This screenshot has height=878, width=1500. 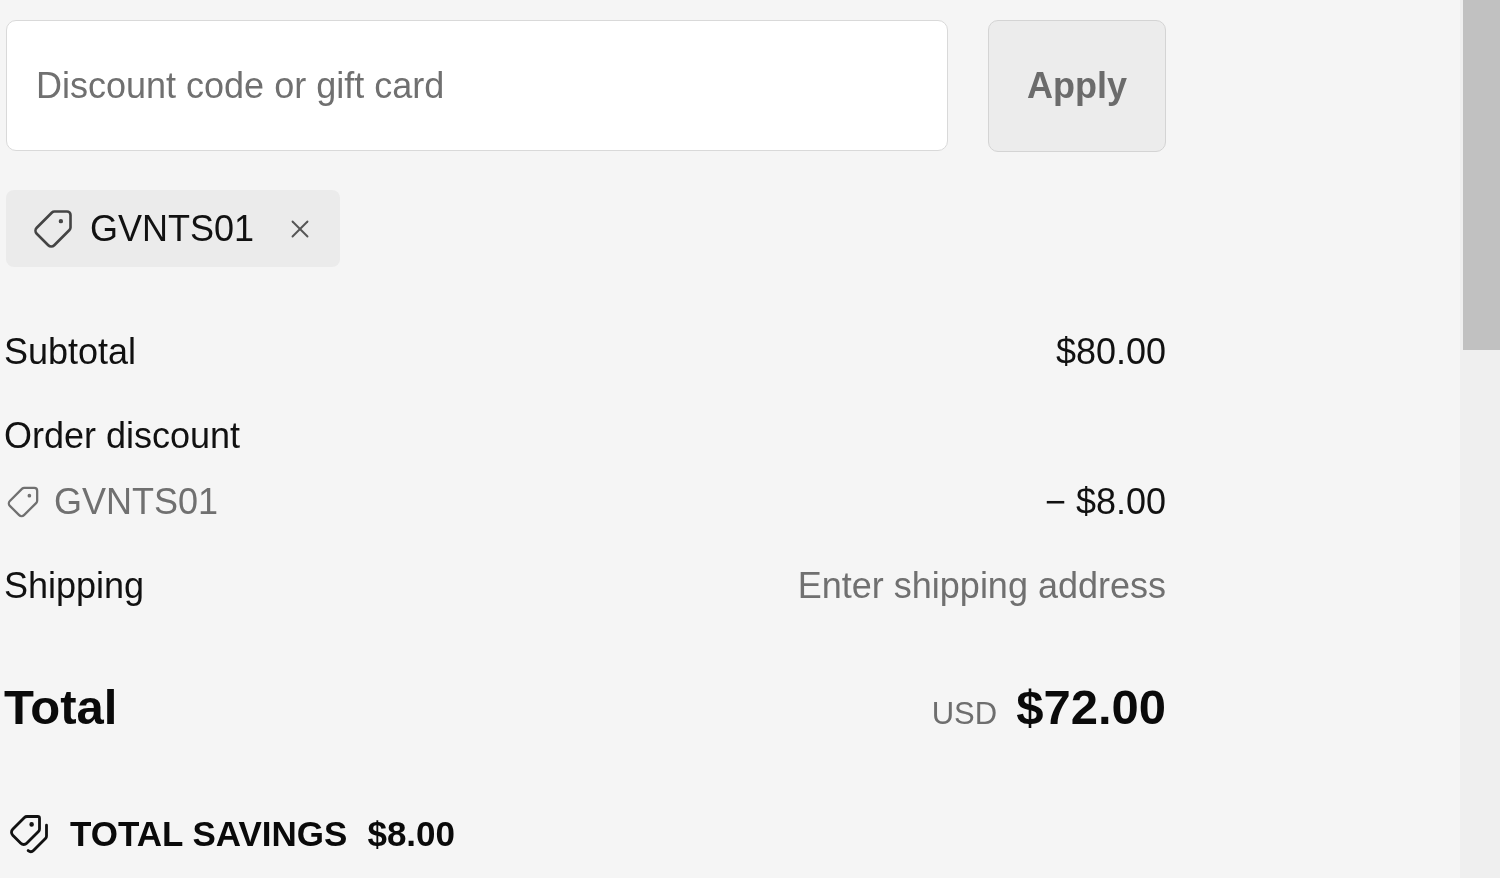 What do you see at coordinates (70, 352) in the screenshot?
I see `row-label: Subtotal` at bounding box center [70, 352].